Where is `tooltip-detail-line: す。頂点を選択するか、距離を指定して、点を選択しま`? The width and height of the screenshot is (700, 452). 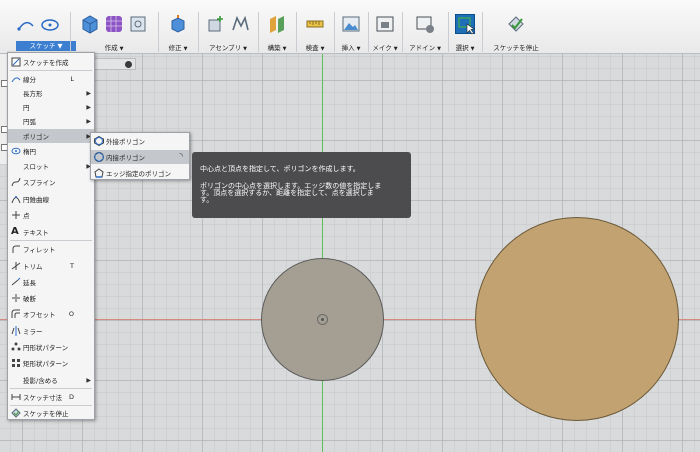
tooltip-detail-line: す。頂点を選択するか、距離を指定して、点を選択しま is located at coordinates (287, 193).